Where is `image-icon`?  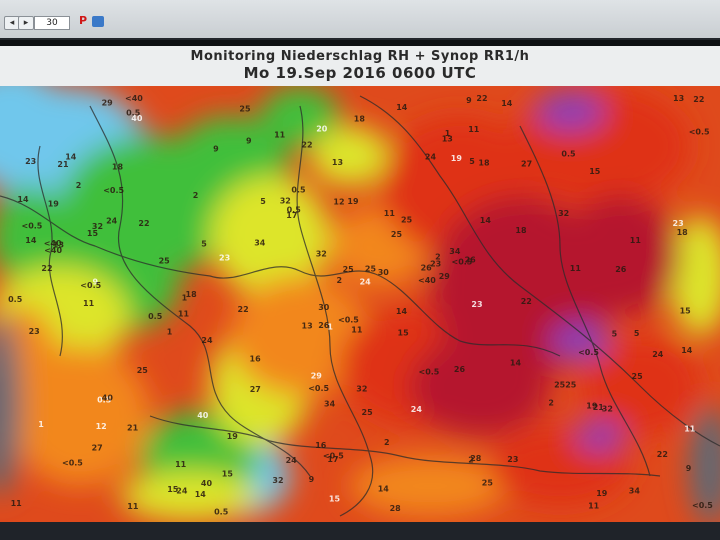
image-icon is located at coordinates (98, 21).